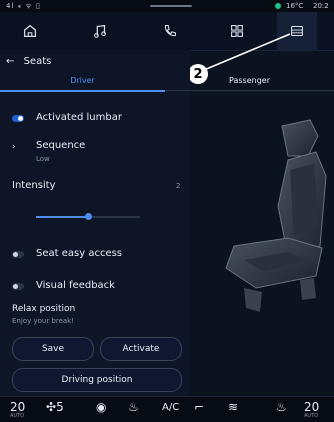 The width and height of the screenshot is (334, 422). I want to click on fan-icon: ✣, so click(51, 407).